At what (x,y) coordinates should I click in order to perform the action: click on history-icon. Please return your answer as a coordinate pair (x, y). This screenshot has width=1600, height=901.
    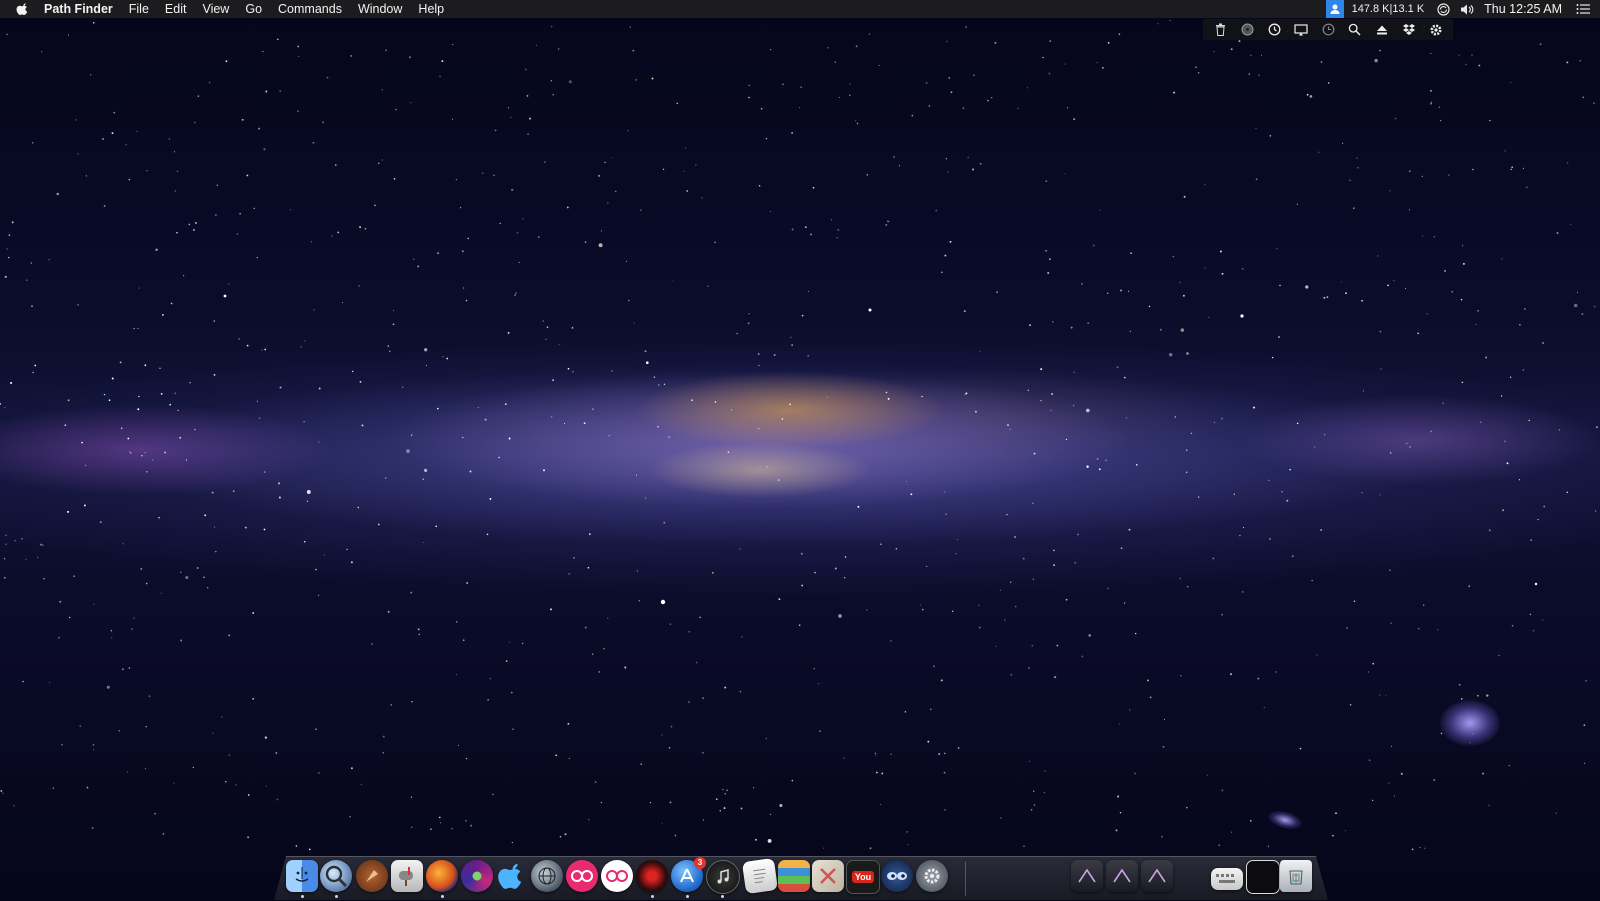
    Looking at the image, I should click on (1328, 29).